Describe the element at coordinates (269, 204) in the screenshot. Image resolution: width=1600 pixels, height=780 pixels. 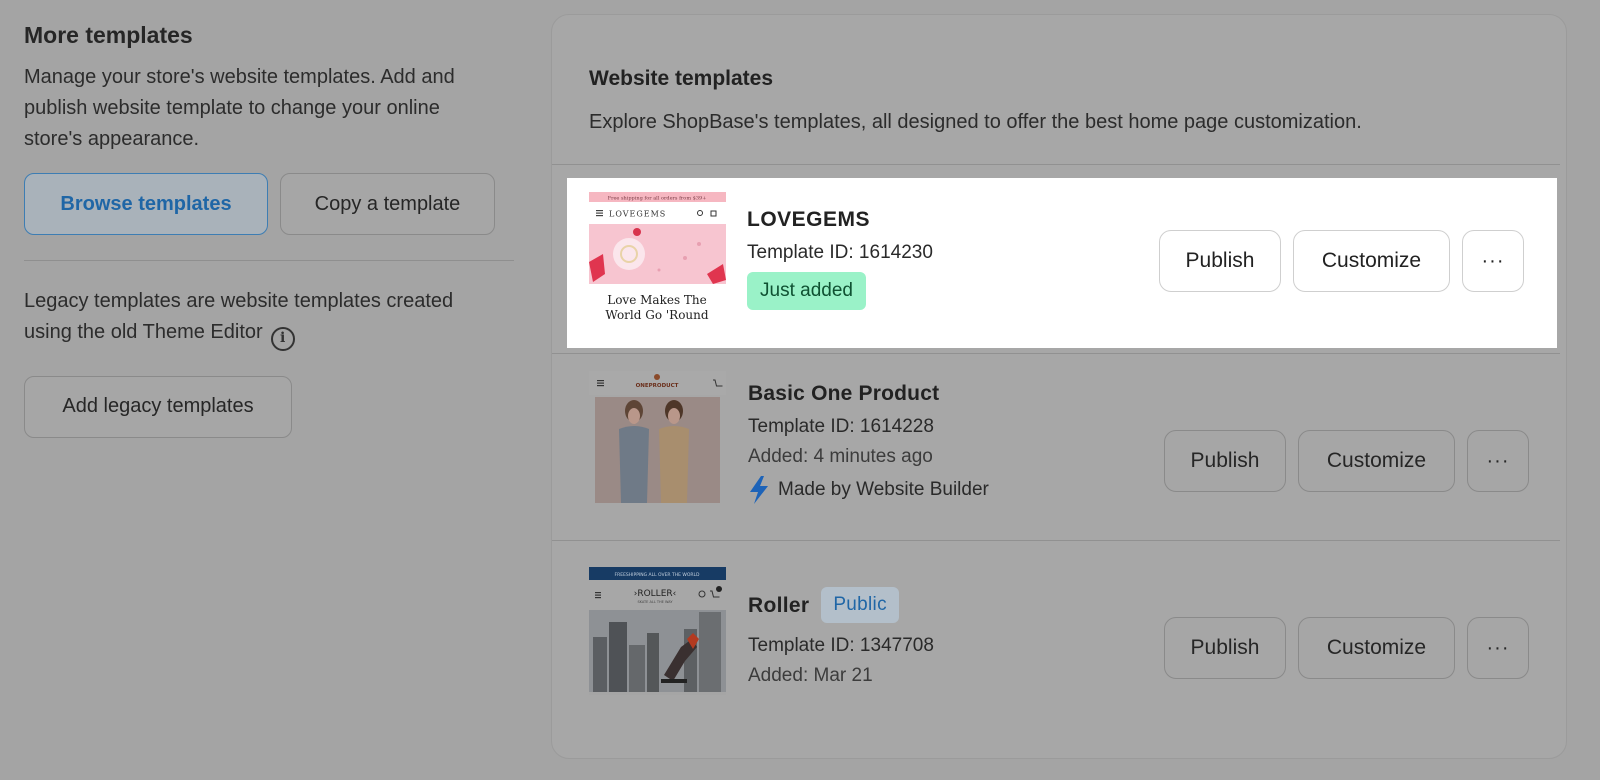
I see `template-actions: Browse templates Copy a template` at that location.